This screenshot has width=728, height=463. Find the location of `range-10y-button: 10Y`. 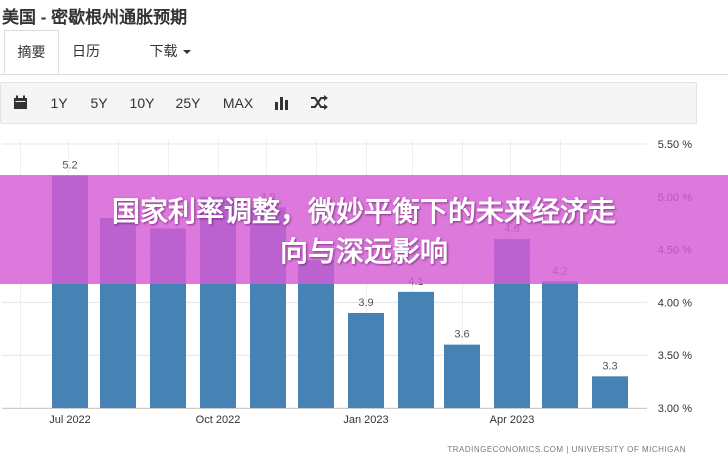

range-10y-button: 10Y is located at coordinates (142, 103).